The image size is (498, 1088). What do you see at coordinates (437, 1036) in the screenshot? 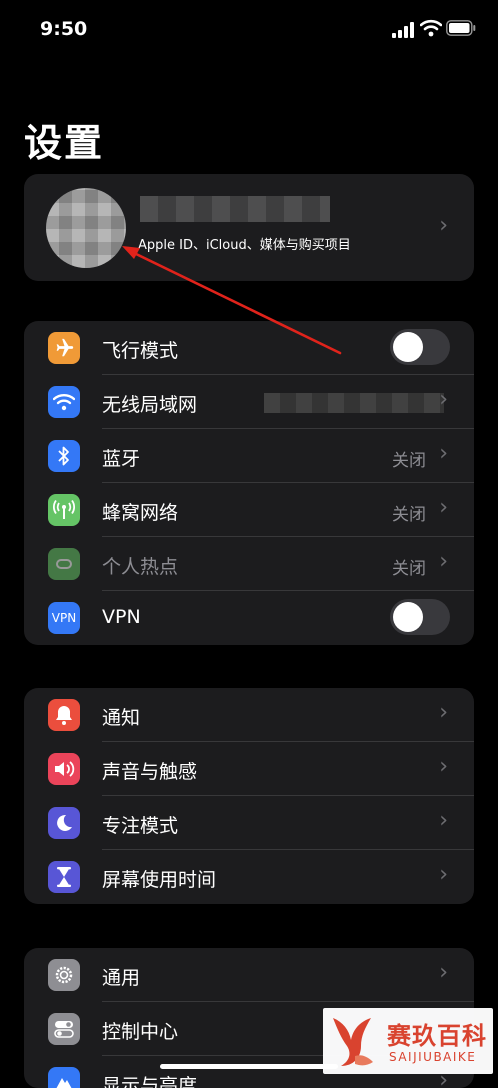
I see `watermark-title: 赛玖百科` at bounding box center [437, 1036].